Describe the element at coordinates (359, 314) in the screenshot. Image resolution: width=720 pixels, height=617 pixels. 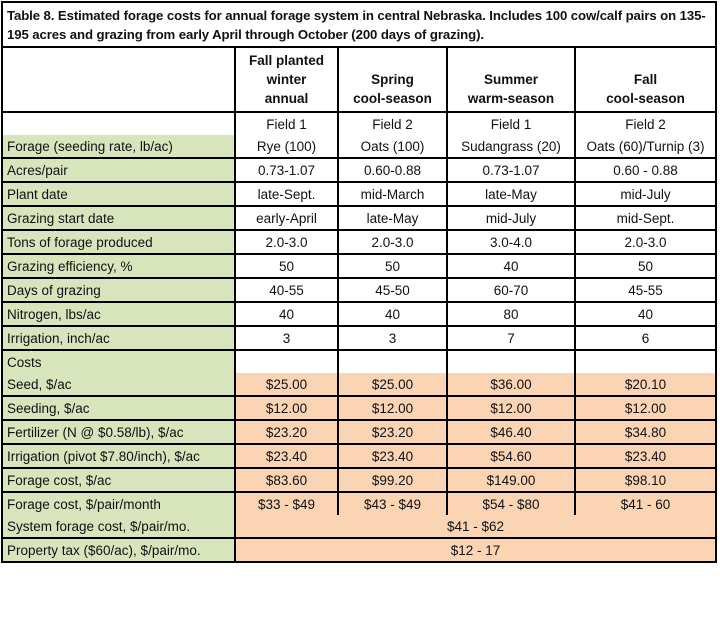
I see `table-row: Nitrogen, lbs/ac 40 40 80 40` at that location.